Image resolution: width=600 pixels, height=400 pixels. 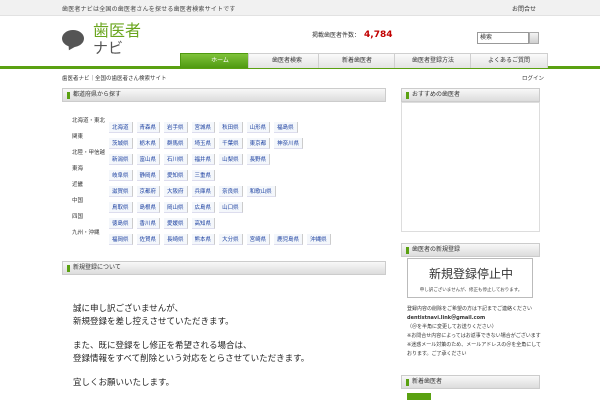 What do you see at coordinates (474, 336) in the screenshot?
I see `contact-line: ※お問合せ内容によってはお返事できない場合がございます` at bounding box center [474, 336].